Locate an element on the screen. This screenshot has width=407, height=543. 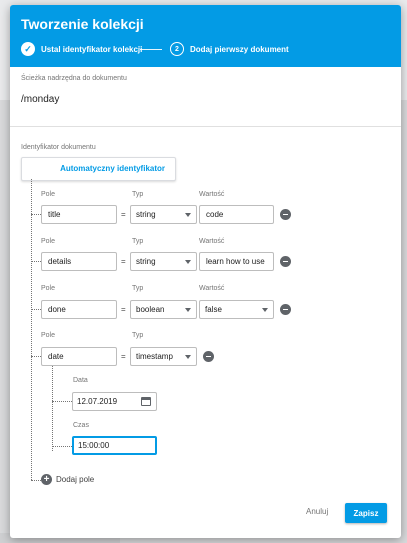
dialog-title: Tworzenie kolekcji is located at coordinates (82, 24).